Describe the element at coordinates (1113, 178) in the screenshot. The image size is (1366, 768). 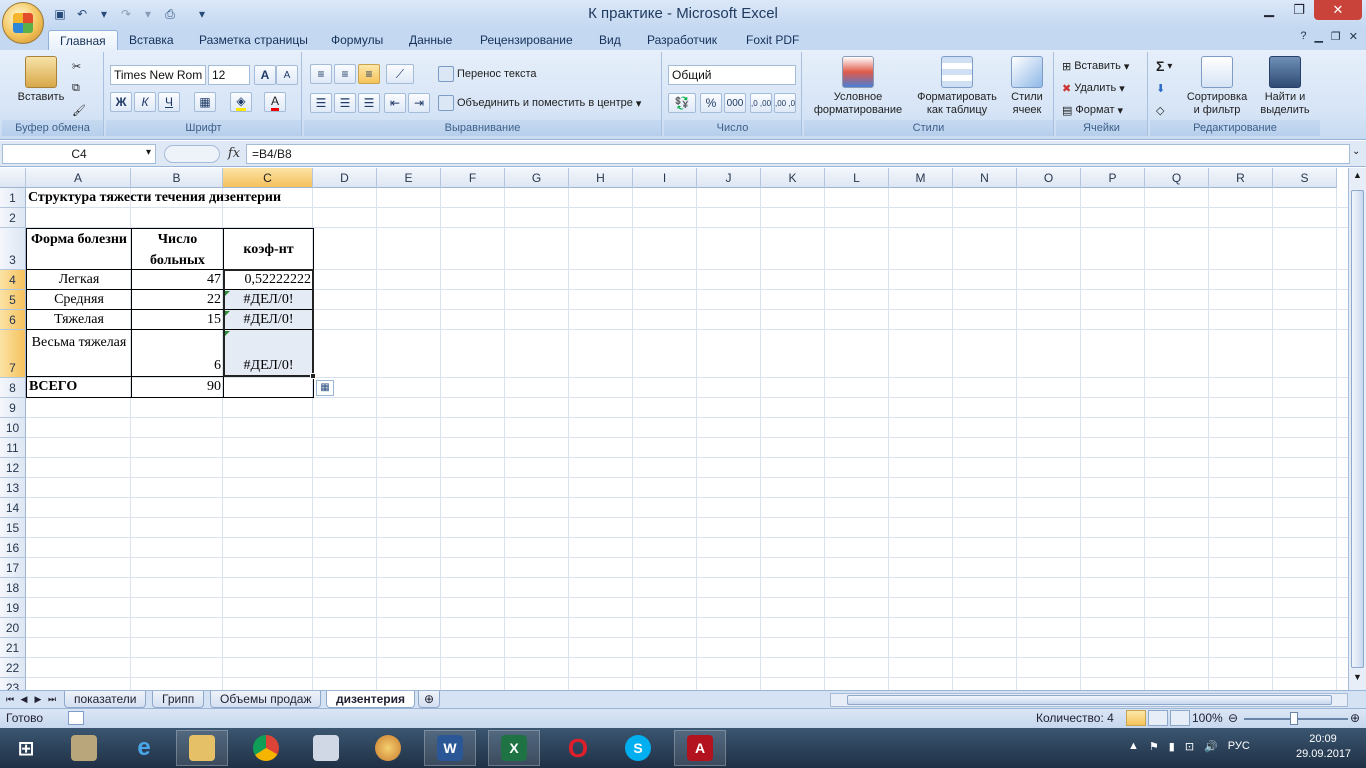
I see `column-header: P` at that location.